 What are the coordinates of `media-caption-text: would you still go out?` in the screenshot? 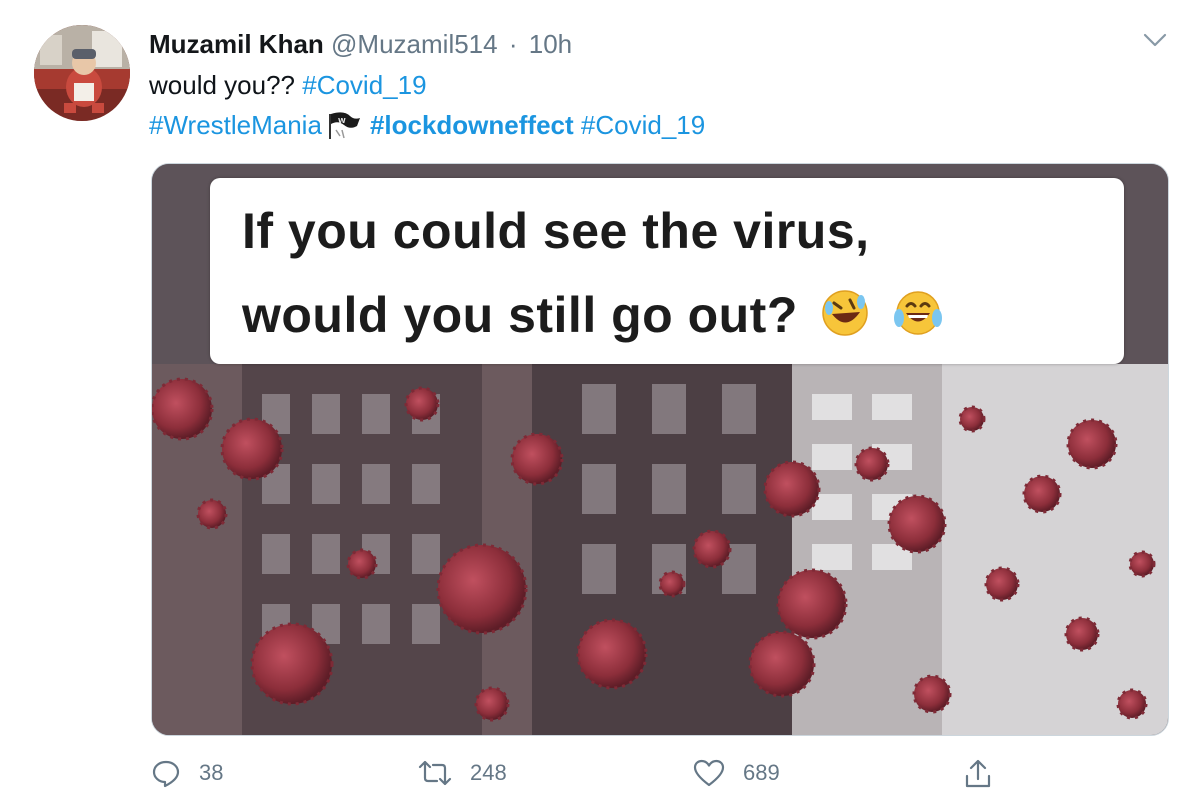 It's located at (520, 315).